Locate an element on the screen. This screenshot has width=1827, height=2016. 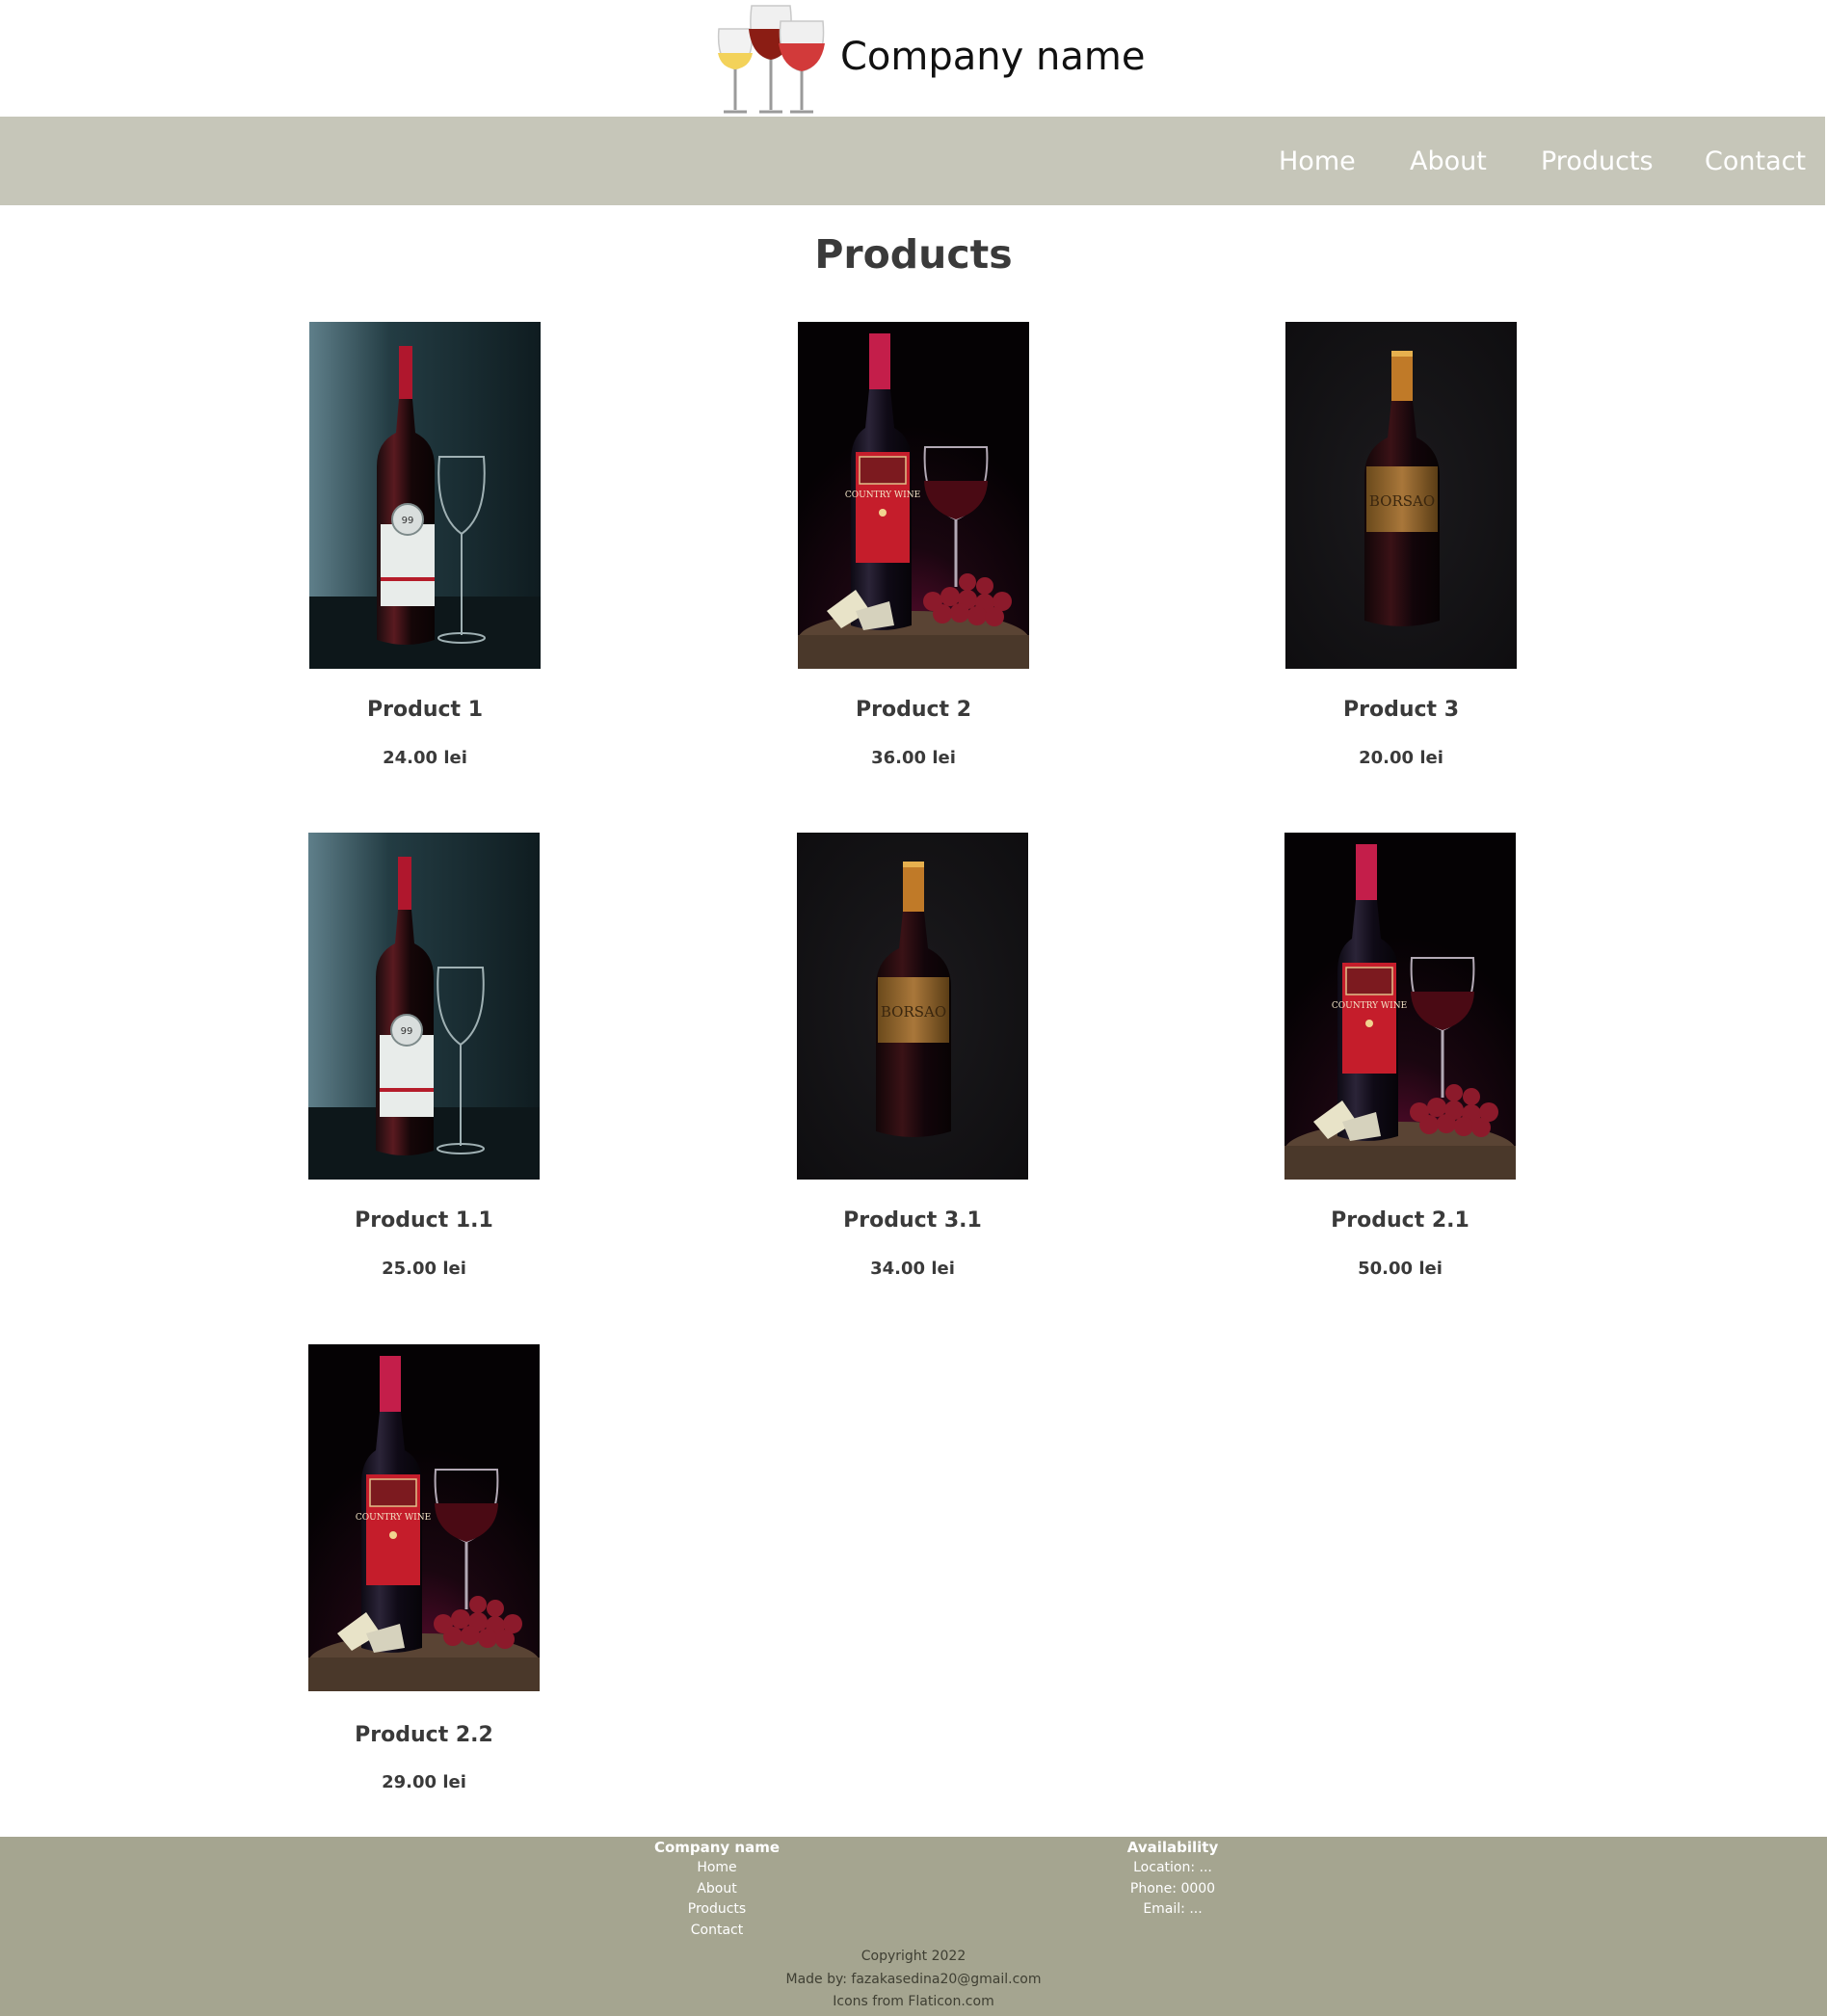
footer-home-link: Home is located at coordinates (717, 1867).